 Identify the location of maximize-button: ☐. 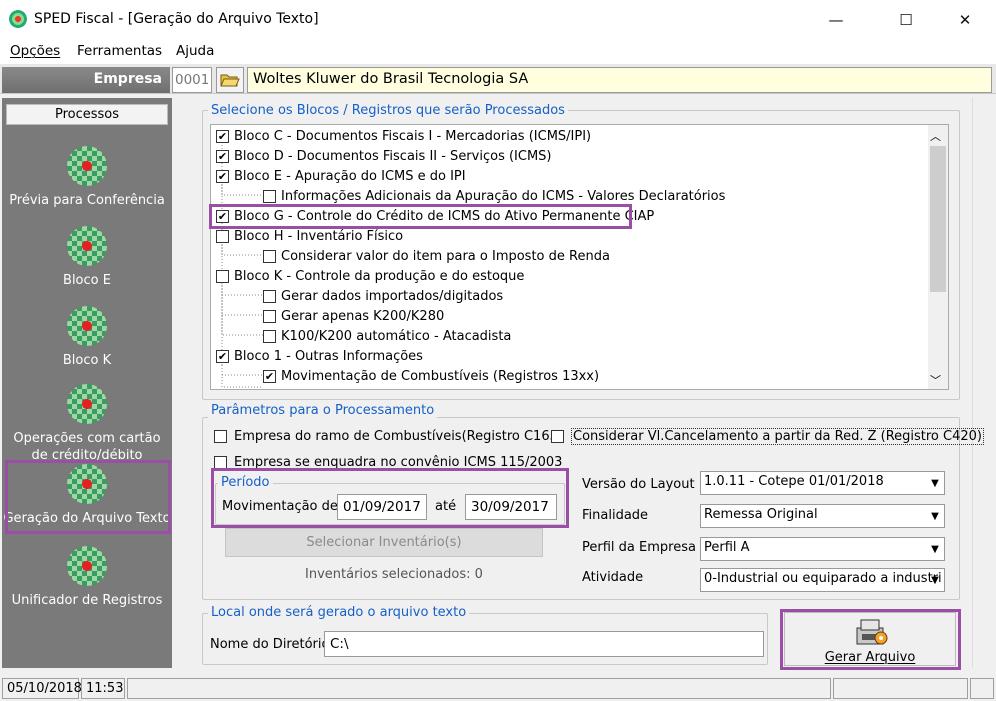
(906, 20).